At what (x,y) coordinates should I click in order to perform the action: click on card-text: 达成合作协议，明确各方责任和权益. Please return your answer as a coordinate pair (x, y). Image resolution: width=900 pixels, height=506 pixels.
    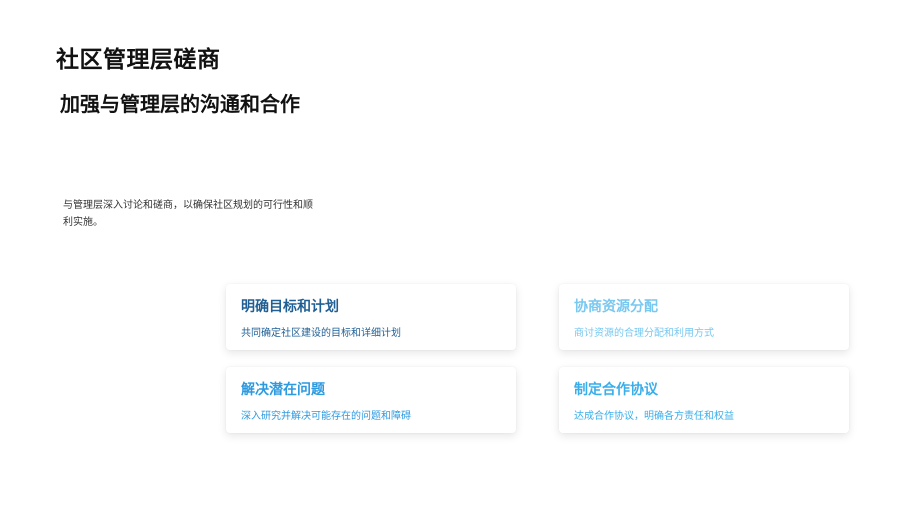
    Looking at the image, I should click on (654, 416).